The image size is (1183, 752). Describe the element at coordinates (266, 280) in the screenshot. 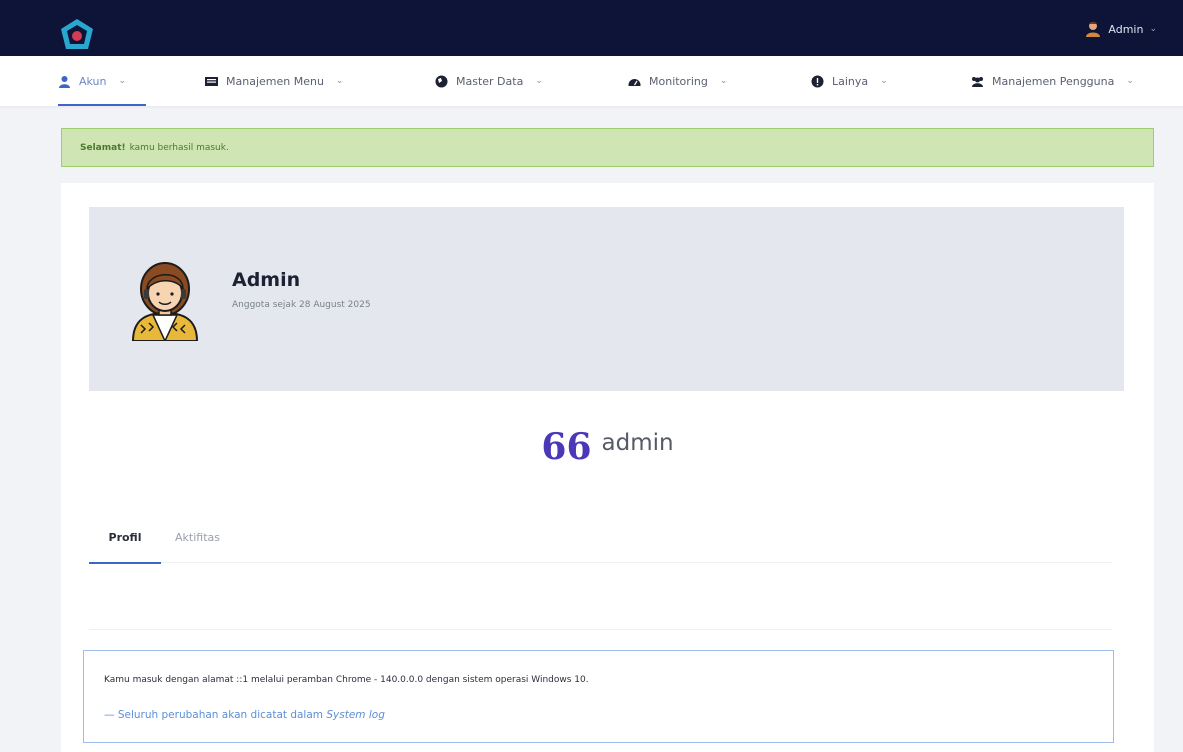

I see `profile-name: Admin` at that location.